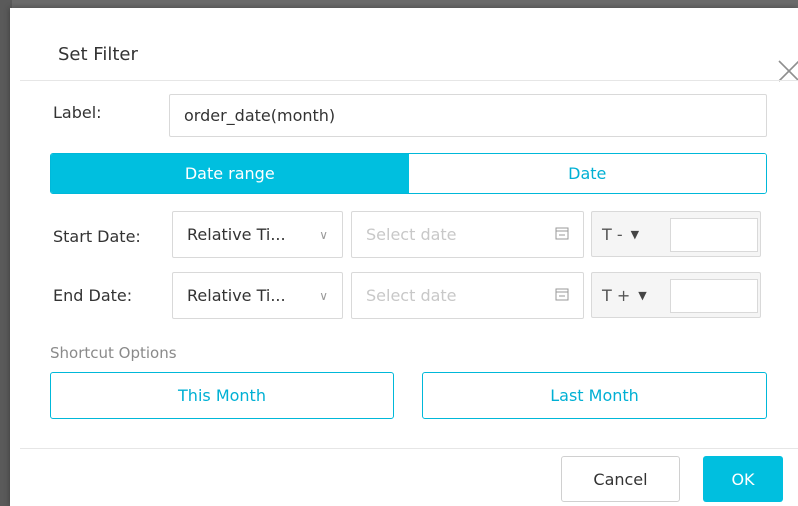 The width and height of the screenshot is (798, 506). What do you see at coordinates (113, 353) in the screenshot?
I see `shortcut-options-label: Shortcut Options` at bounding box center [113, 353].